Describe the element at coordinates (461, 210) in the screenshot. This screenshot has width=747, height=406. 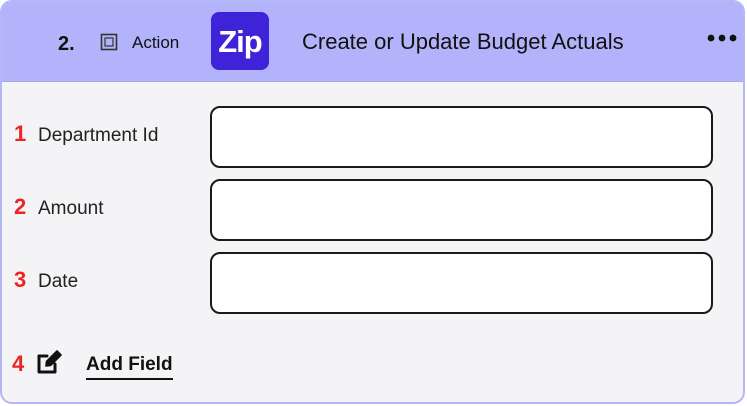
I see `amount-input` at that location.